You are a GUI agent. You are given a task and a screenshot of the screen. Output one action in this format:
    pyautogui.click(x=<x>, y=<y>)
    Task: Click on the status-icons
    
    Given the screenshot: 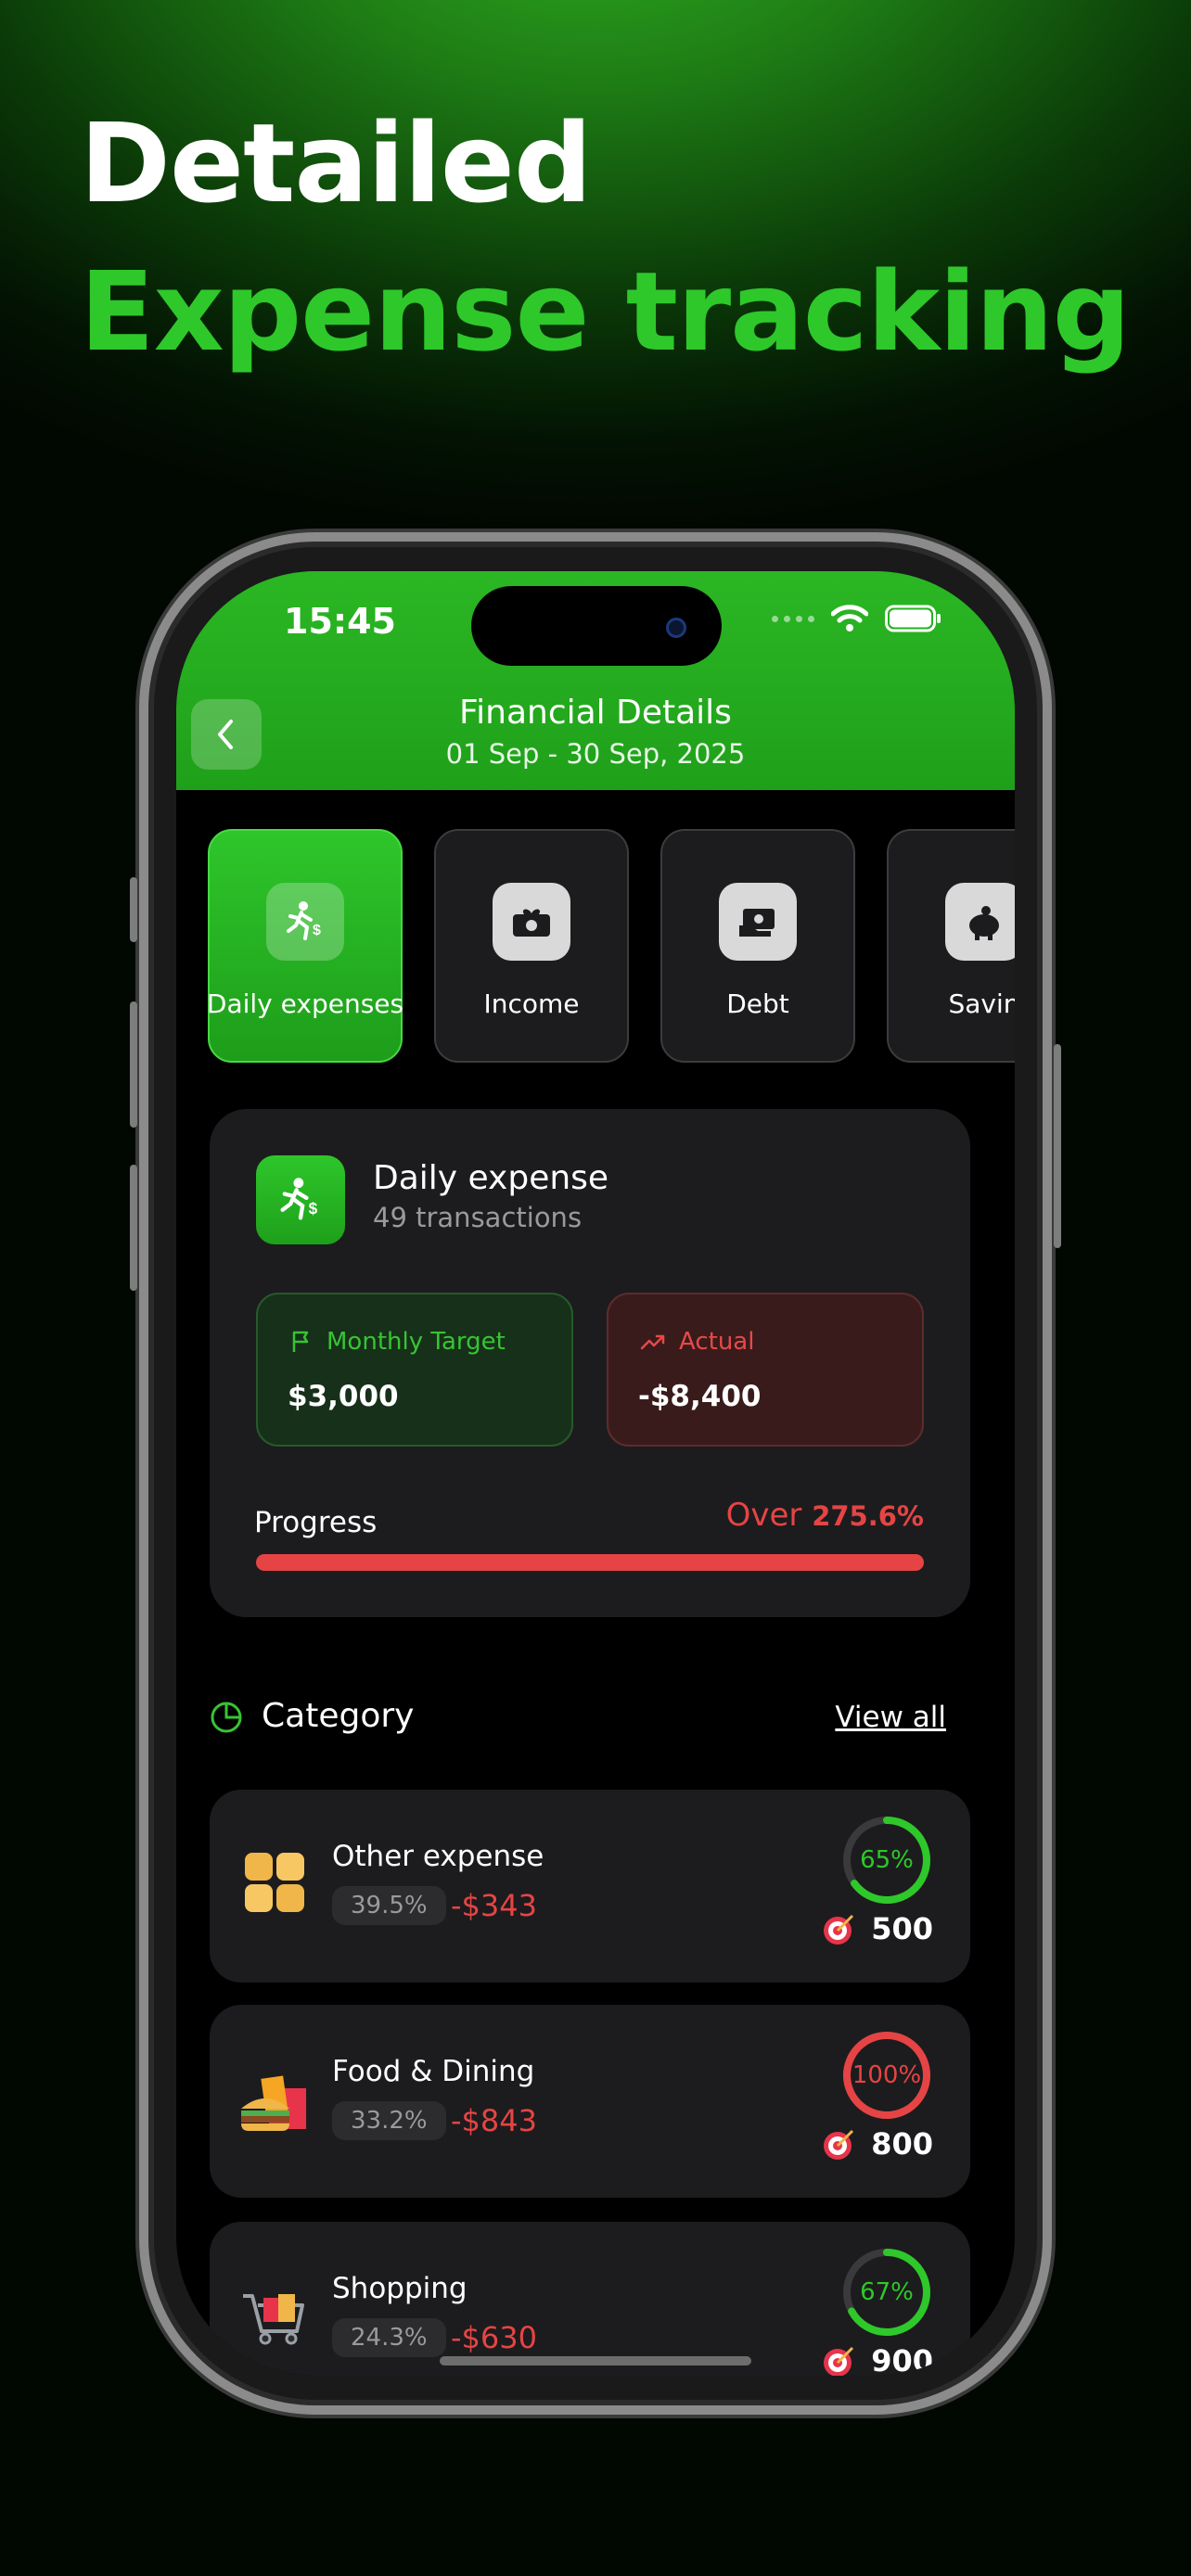 What is the action you would take?
    pyautogui.click(x=857, y=618)
    